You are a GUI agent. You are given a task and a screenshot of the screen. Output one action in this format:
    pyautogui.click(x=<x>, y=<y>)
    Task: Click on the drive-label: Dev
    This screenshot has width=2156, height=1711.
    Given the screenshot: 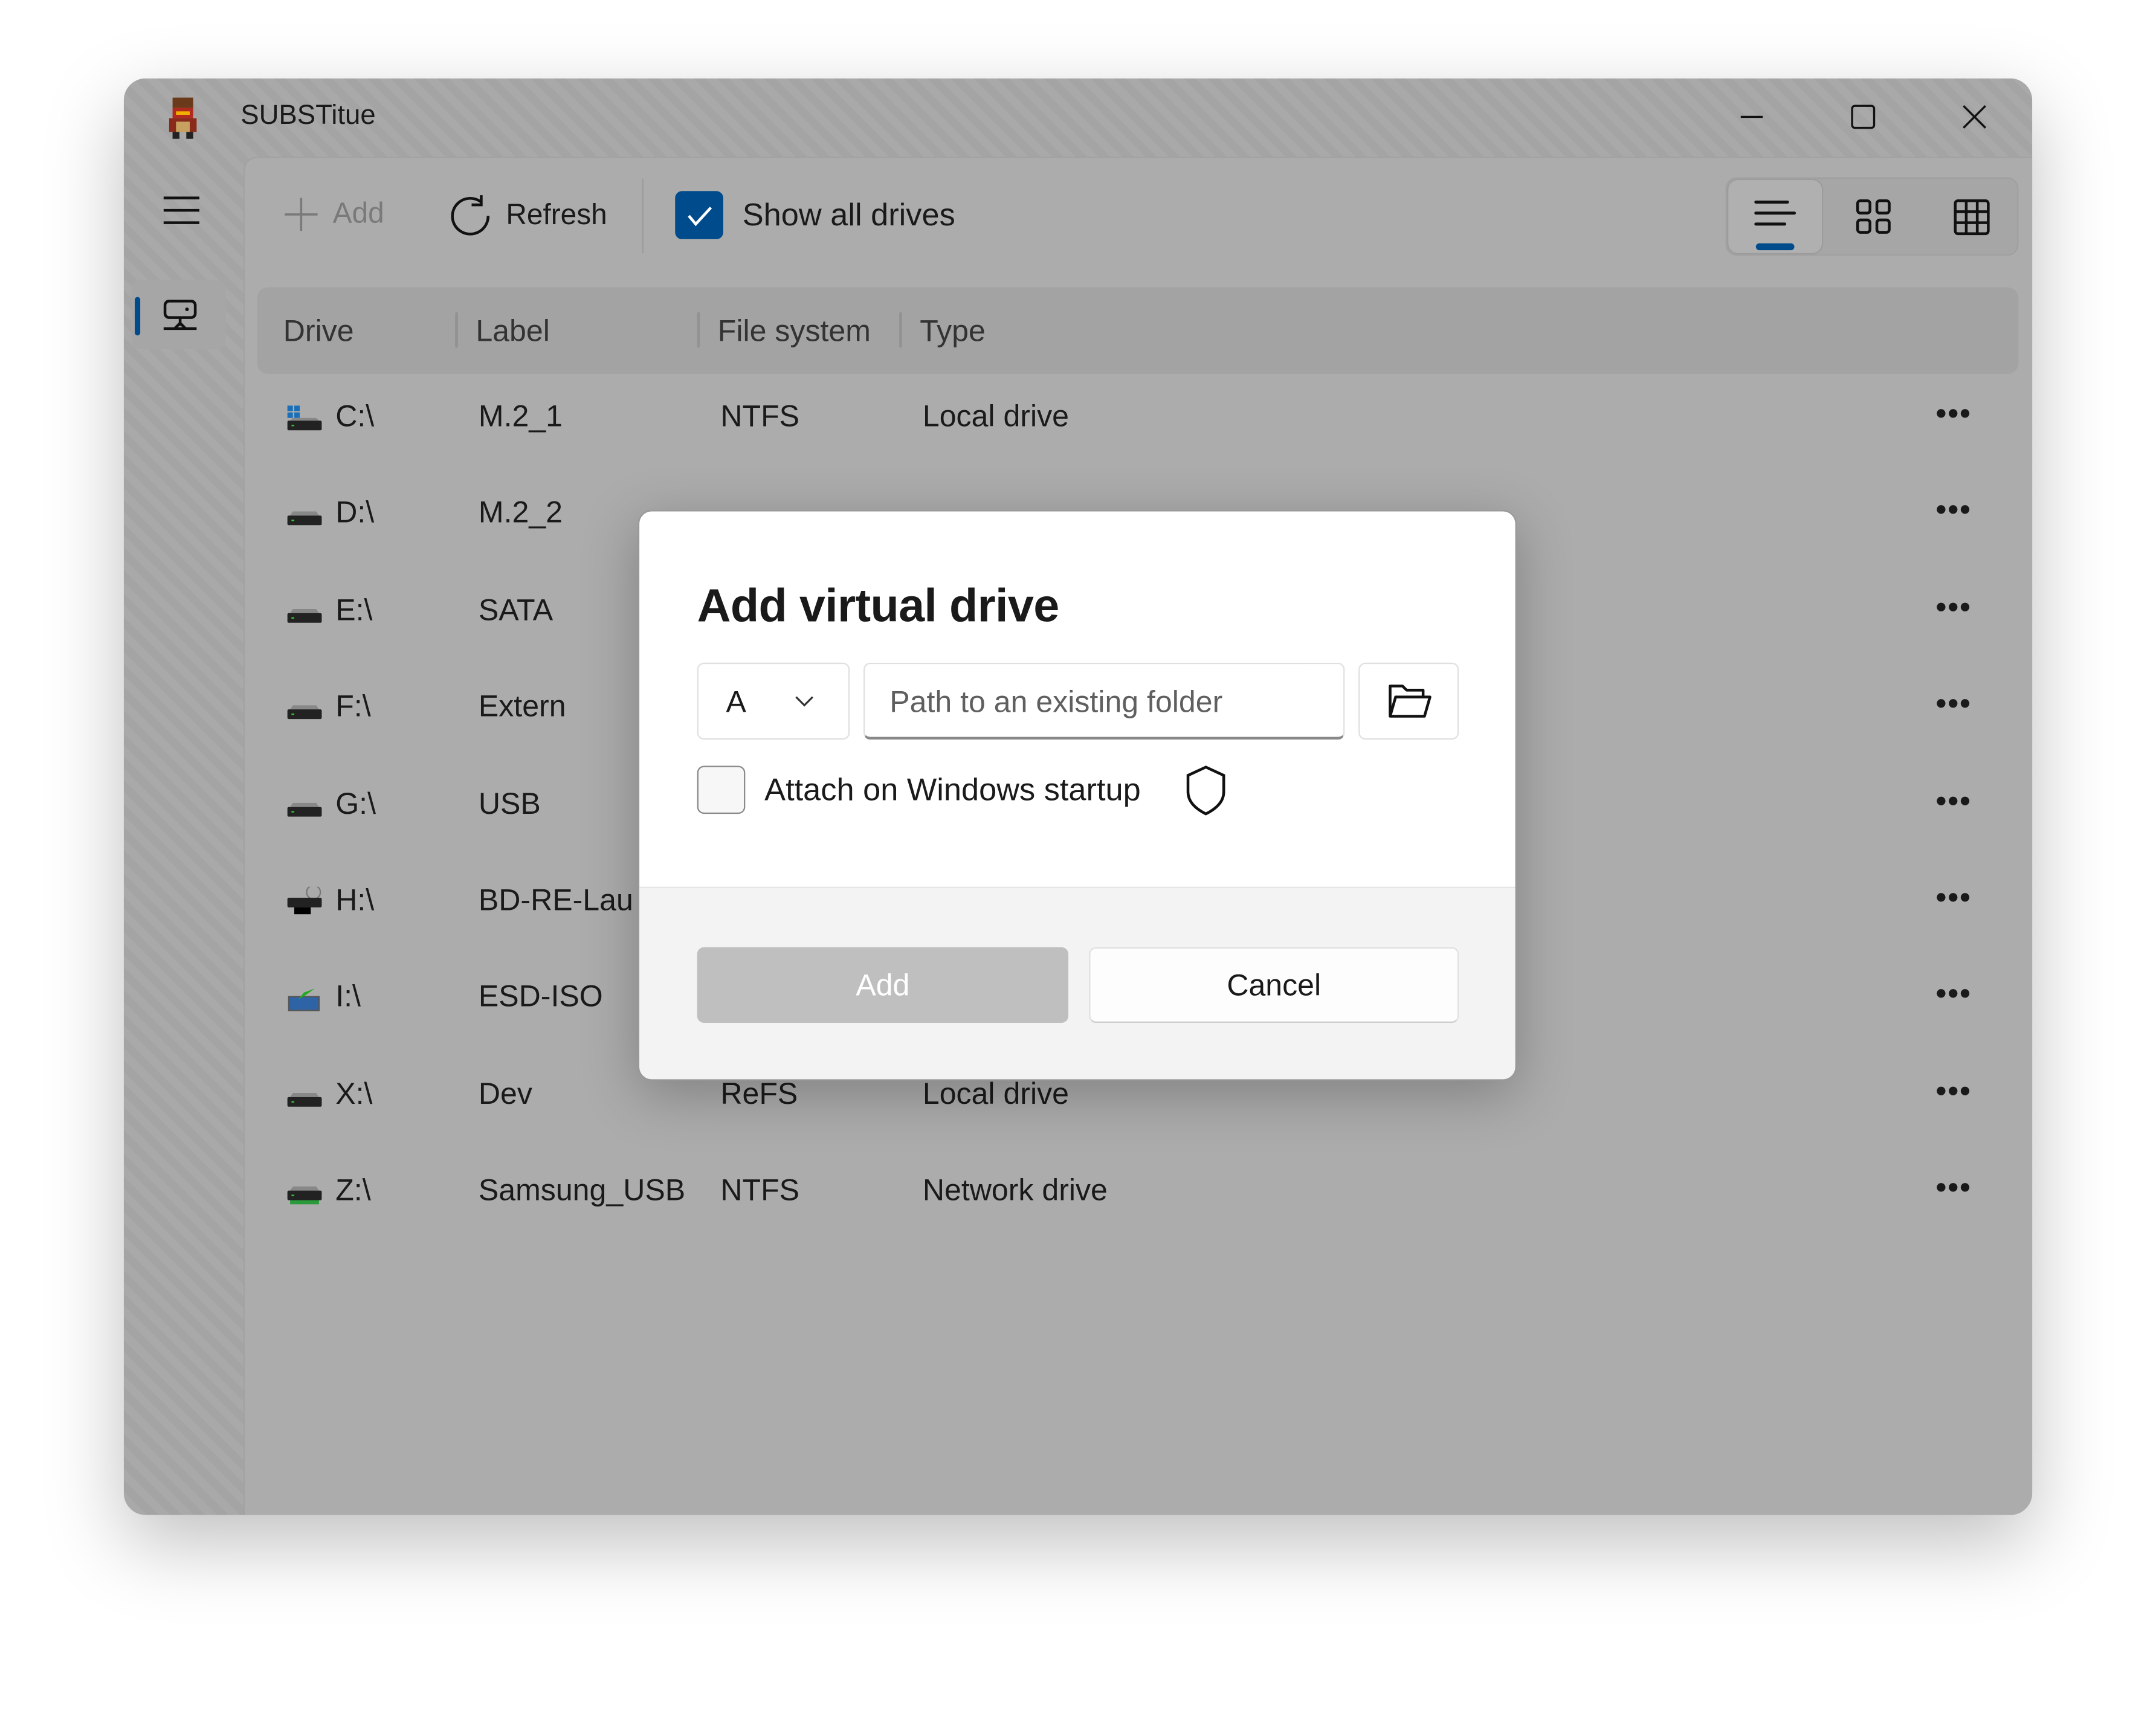 What is the action you would take?
    pyautogui.click(x=505, y=1093)
    